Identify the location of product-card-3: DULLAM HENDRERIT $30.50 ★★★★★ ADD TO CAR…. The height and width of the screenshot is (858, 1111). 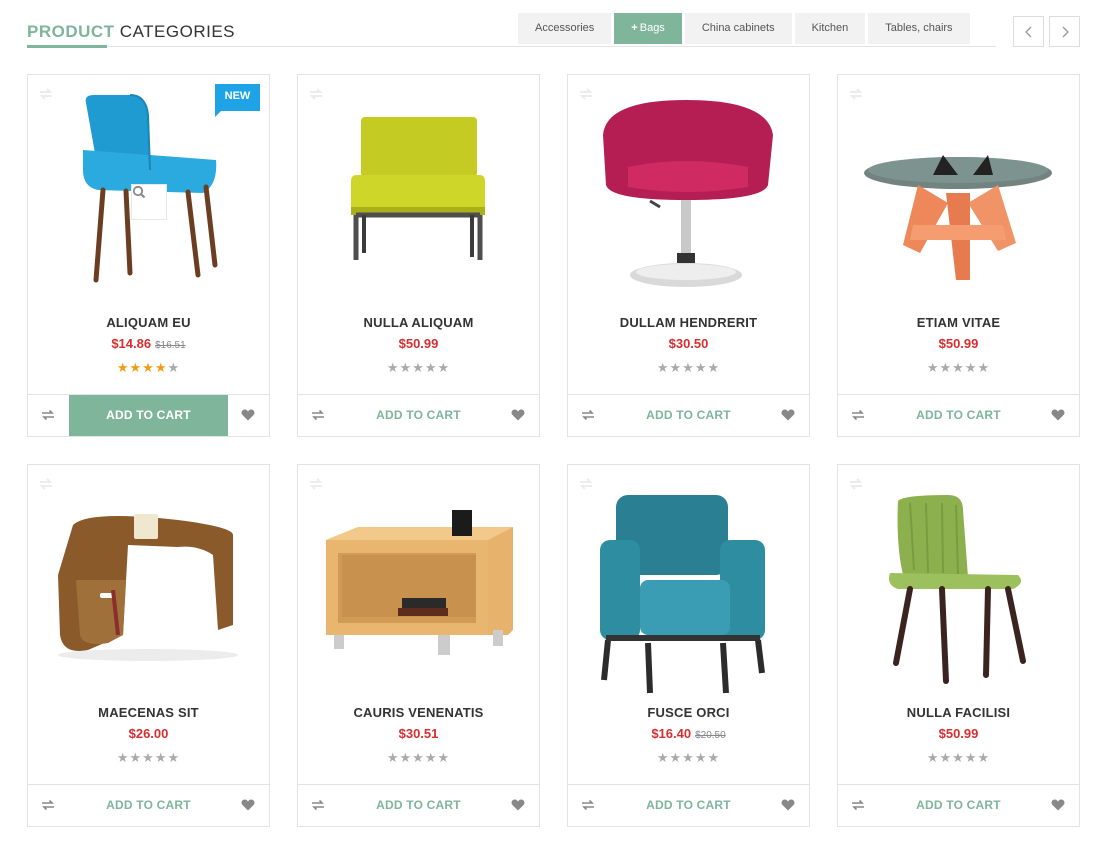
(688, 255).